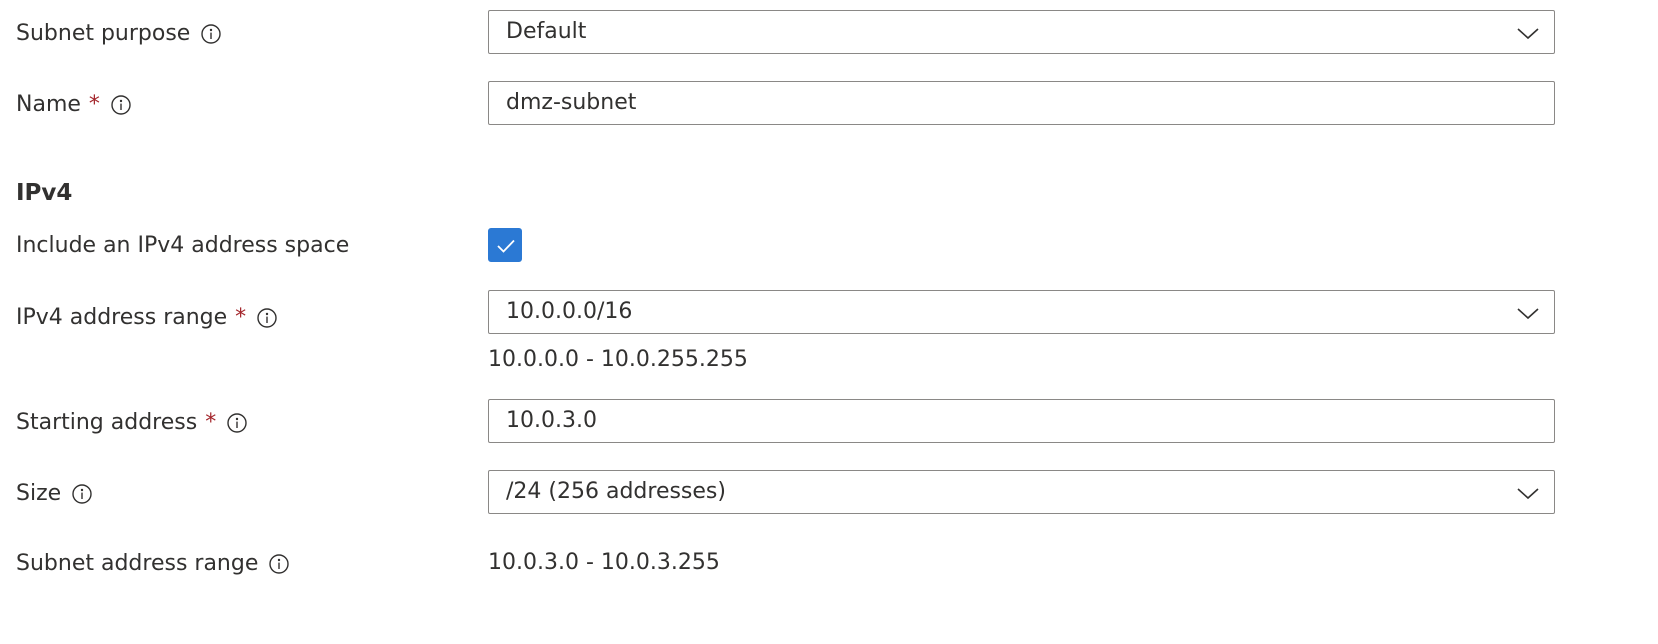 This screenshot has height=644, width=1658. What do you see at coordinates (107, 422) in the screenshot?
I see `starting-address-label-text: Starting address` at bounding box center [107, 422].